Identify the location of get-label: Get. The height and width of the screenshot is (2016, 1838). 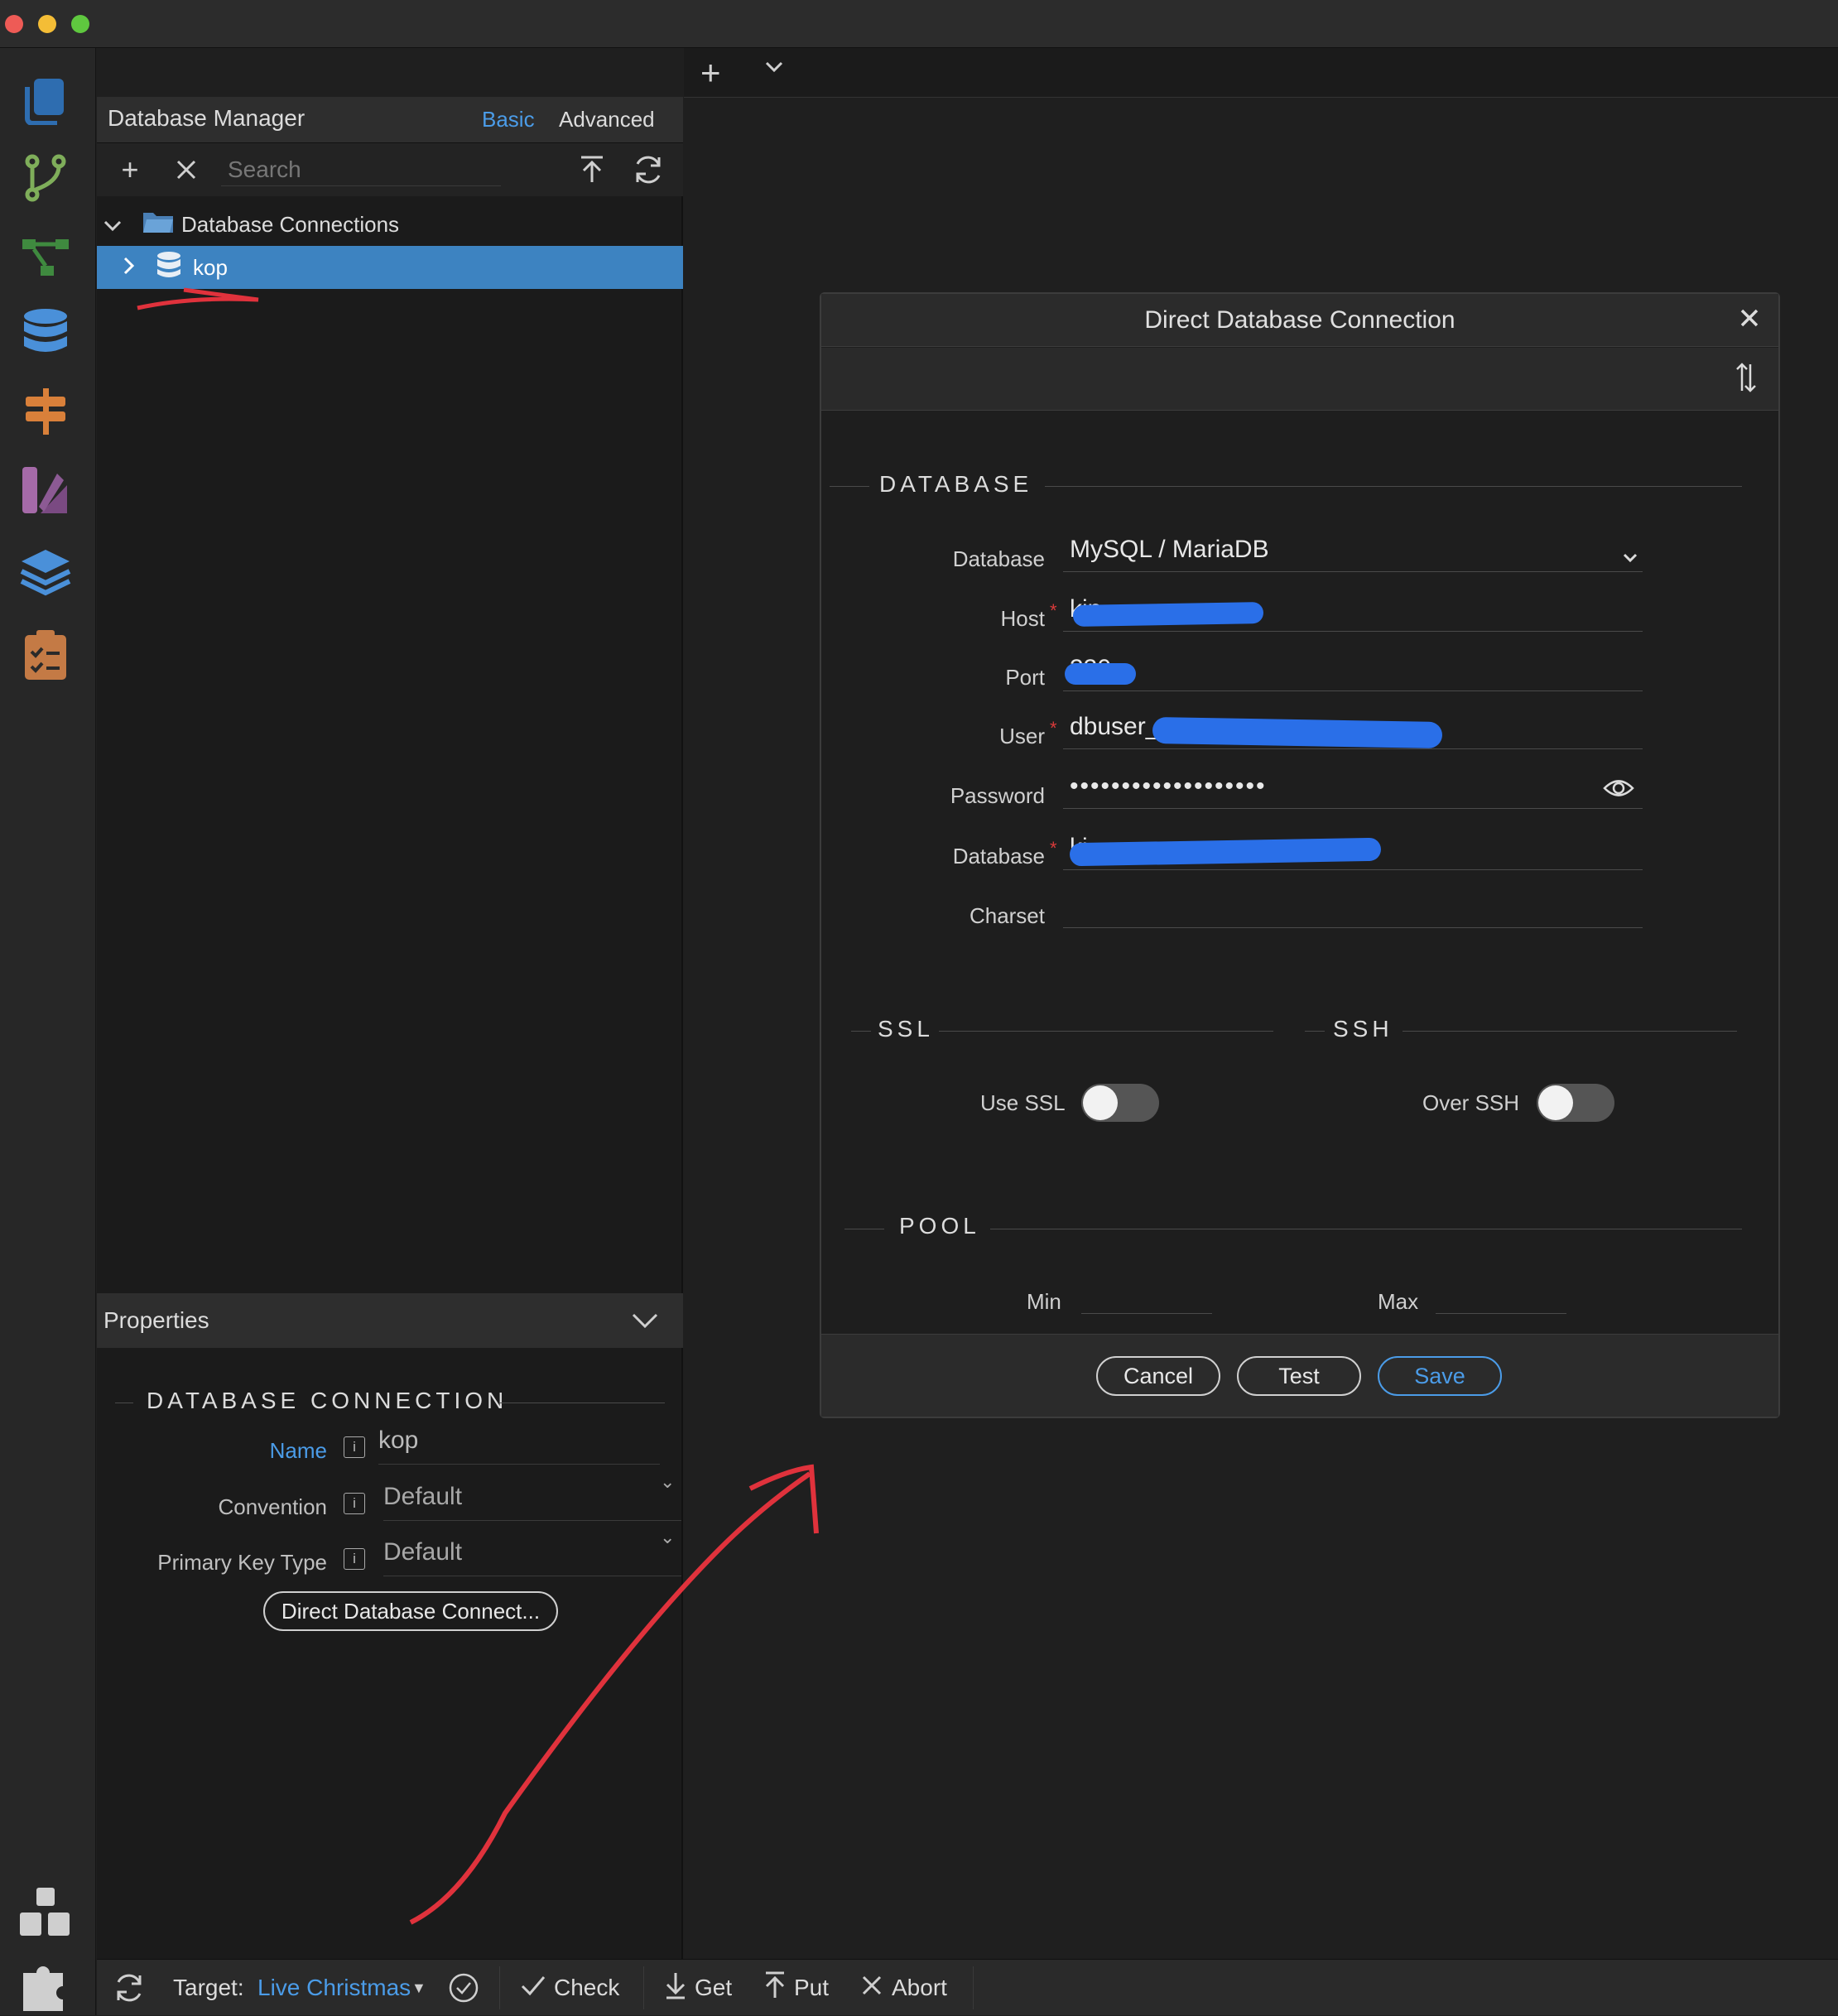
(714, 1987).